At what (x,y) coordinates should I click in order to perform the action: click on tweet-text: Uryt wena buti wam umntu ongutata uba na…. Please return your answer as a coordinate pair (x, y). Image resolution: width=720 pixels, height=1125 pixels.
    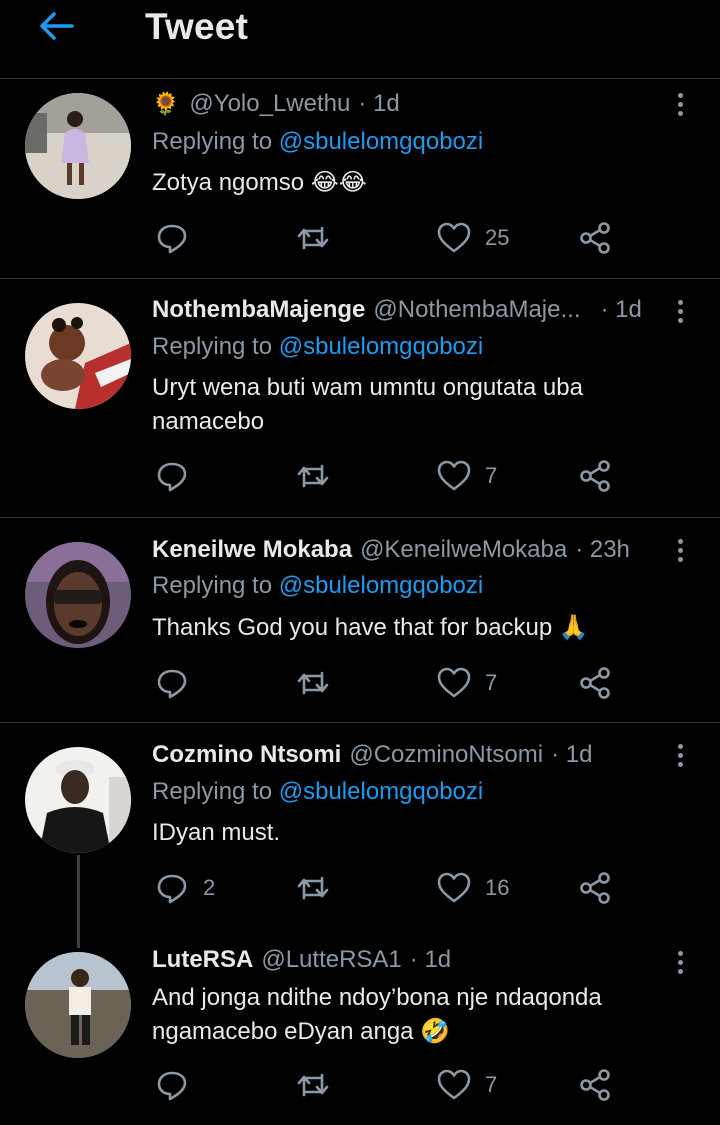
    Looking at the image, I should click on (367, 404).